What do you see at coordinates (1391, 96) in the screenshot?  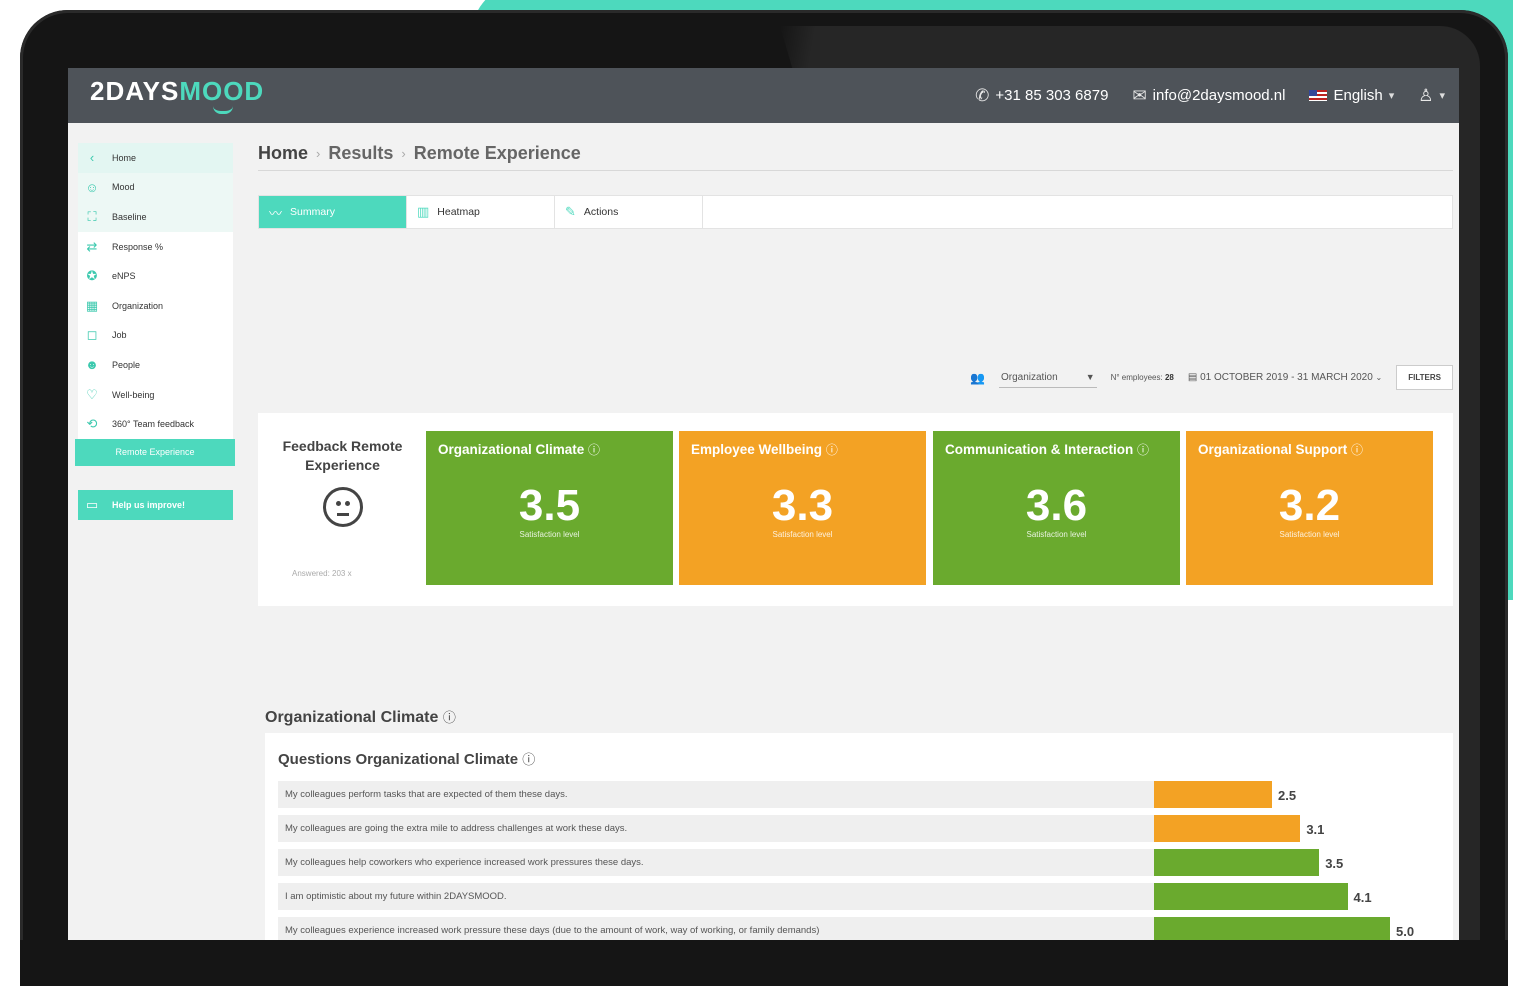 I see `chevron-down-icon: ▾` at bounding box center [1391, 96].